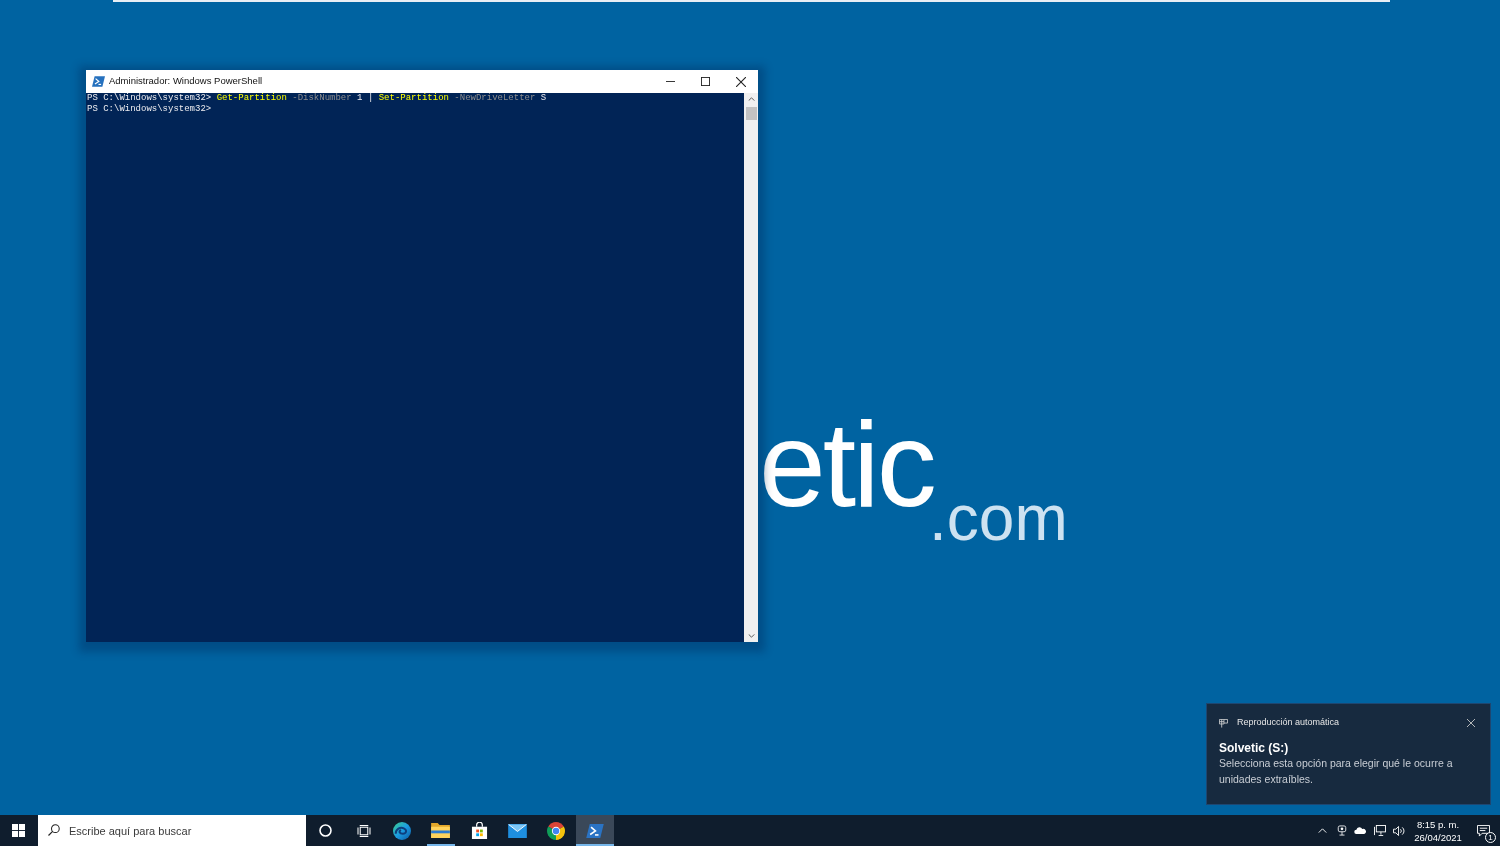 The image size is (1500, 846). I want to click on notification-toast: Reproducción automática Solvetic (S:) Selecciona esta opción para elegir qué le ocurre a unidades extraíbles., so click(1348, 754).